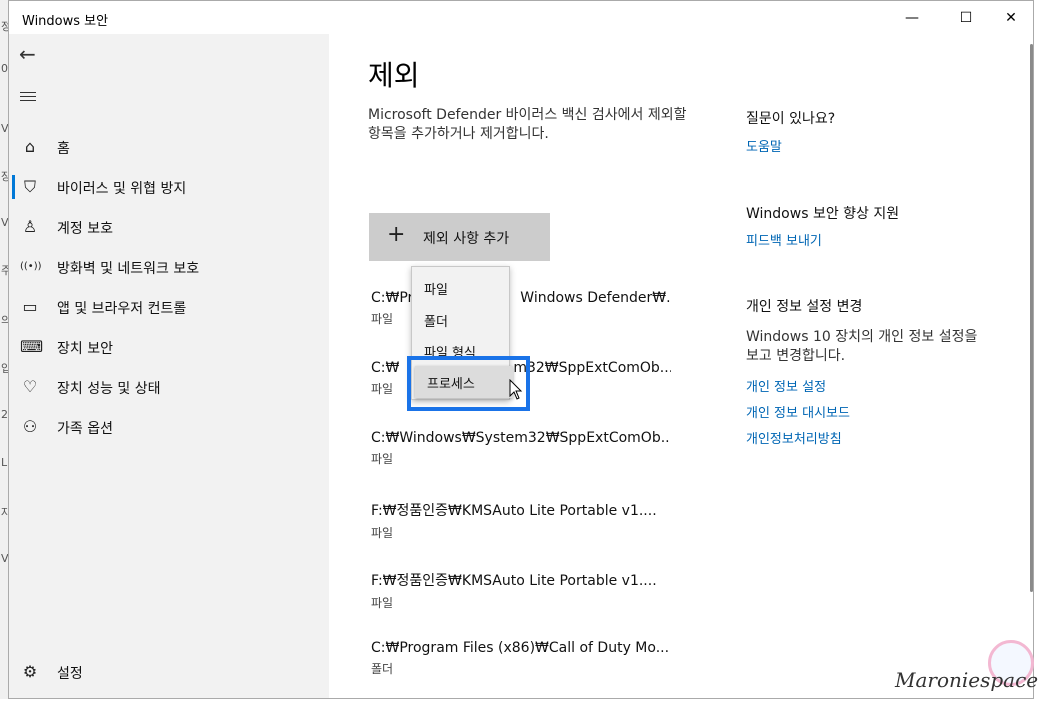 This screenshot has height=707, width=1042. I want to click on privacy-description: Windows 10 장치의 개인 정보 설정을 보고 변경합니다., so click(862, 346).